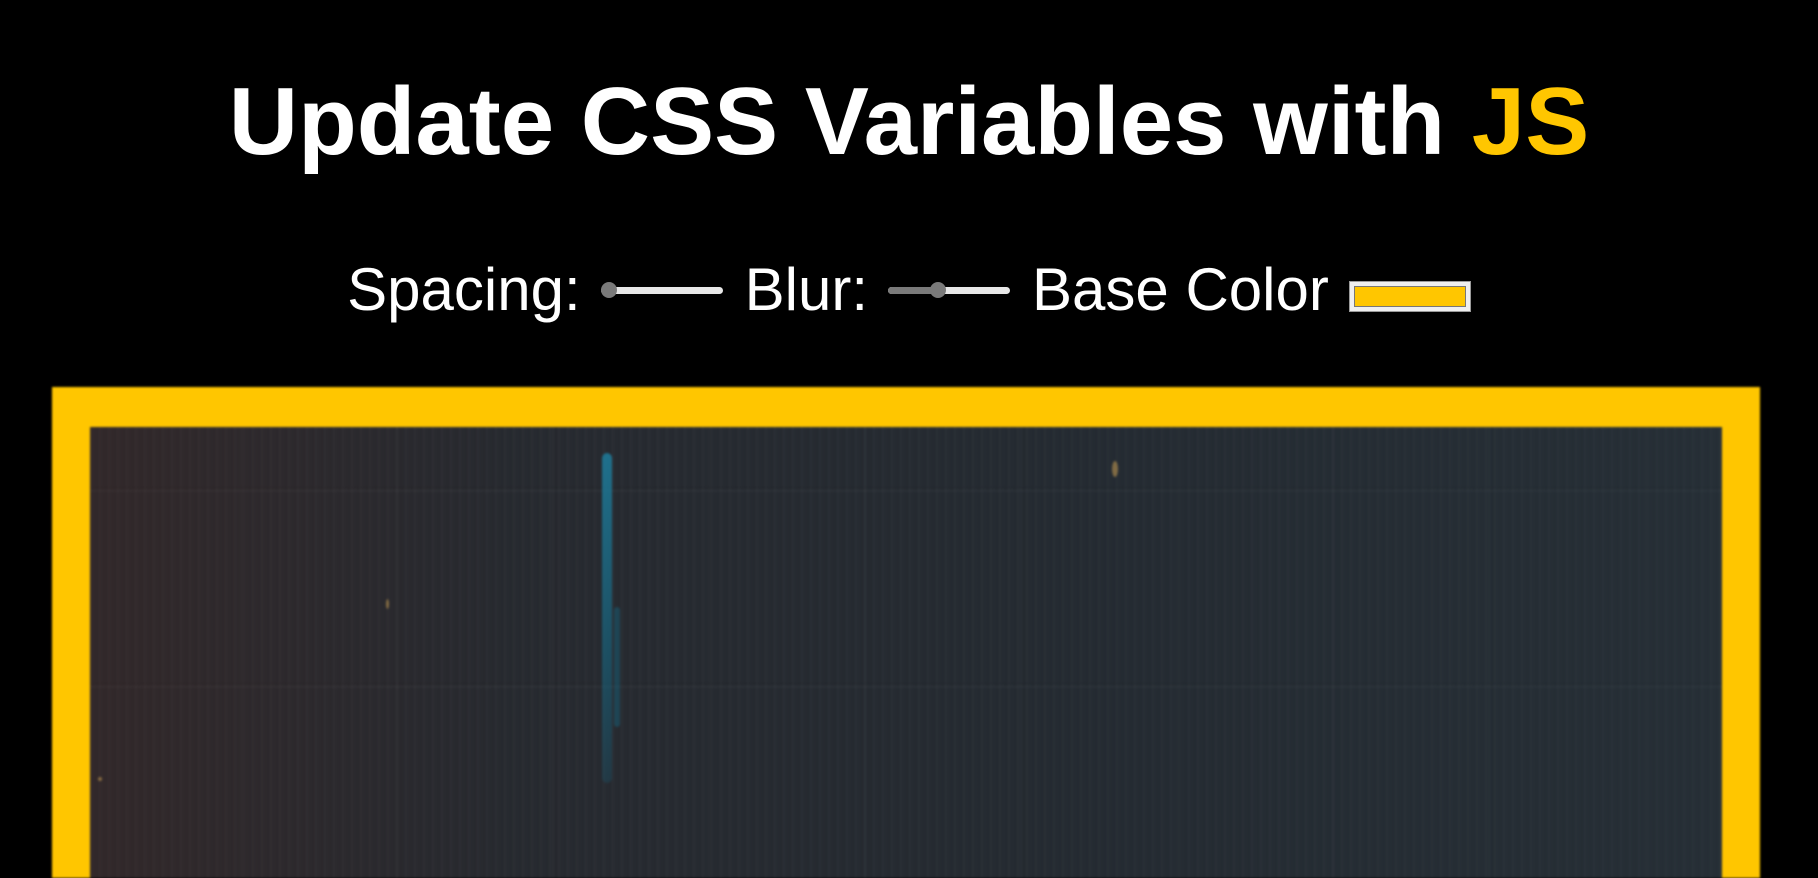 This screenshot has width=1818, height=878. Describe the element at coordinates (806, 289) in the screenshot. I see `blur-label: Blur:` at that location.